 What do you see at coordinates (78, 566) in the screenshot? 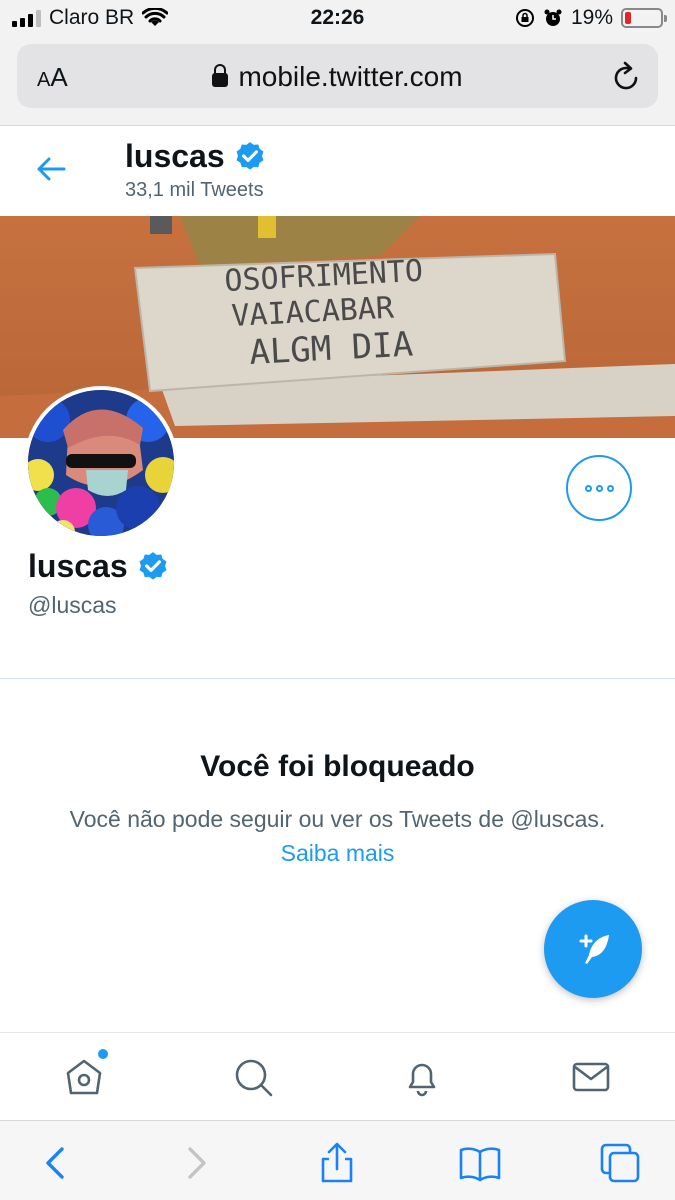
I see `profile-name-text: luscas` at bounding box center [78, 566].